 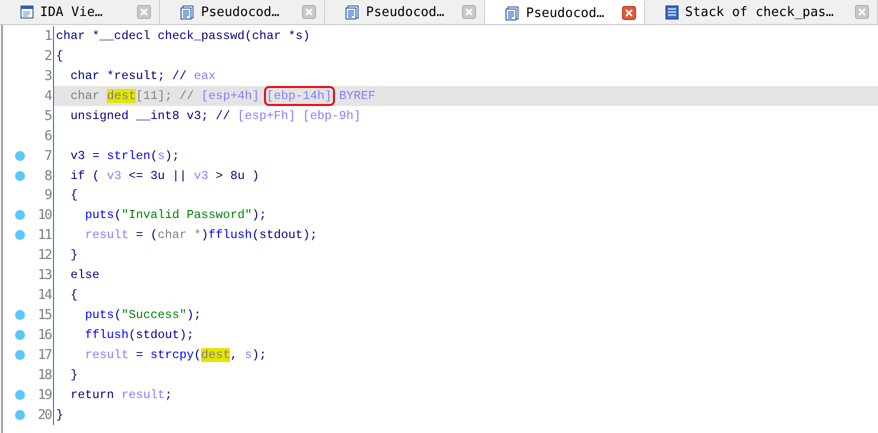 What do you see at coordinates (175, 215) in the screenshot?
I see `code-line: puts("Invalid Password");` at bounding box center [175, 215].